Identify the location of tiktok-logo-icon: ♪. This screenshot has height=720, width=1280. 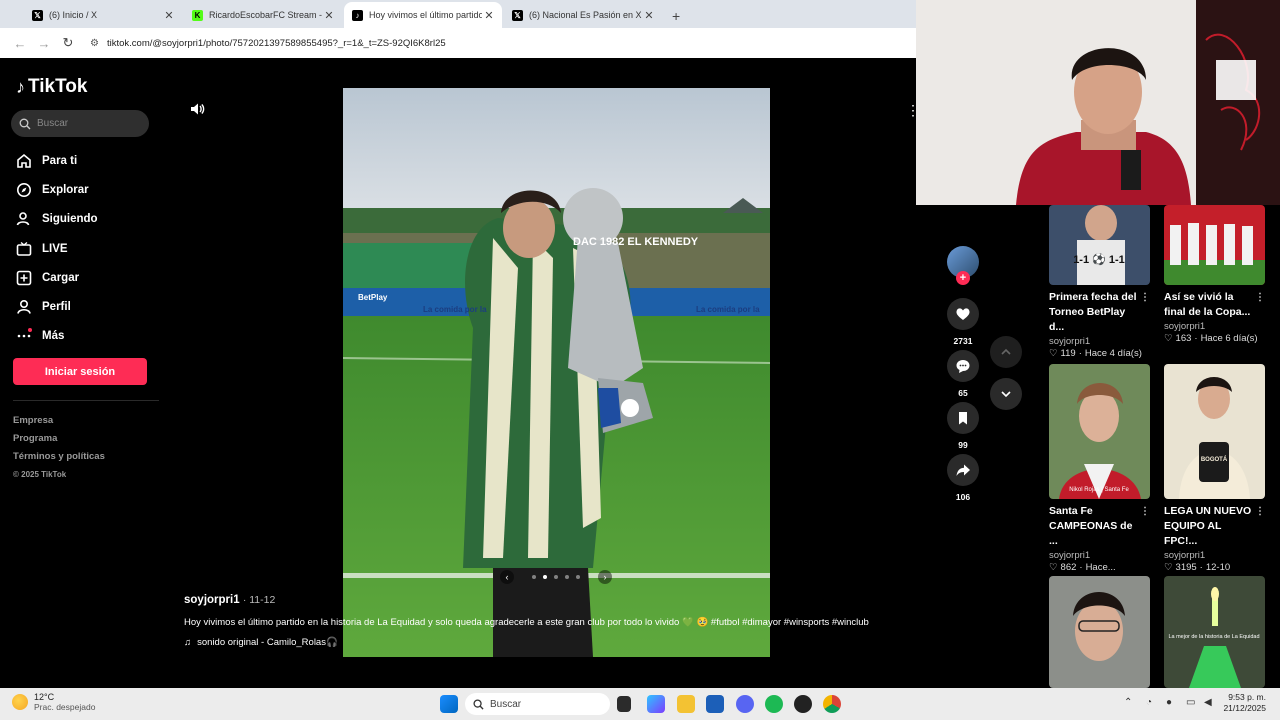
(357, 15).